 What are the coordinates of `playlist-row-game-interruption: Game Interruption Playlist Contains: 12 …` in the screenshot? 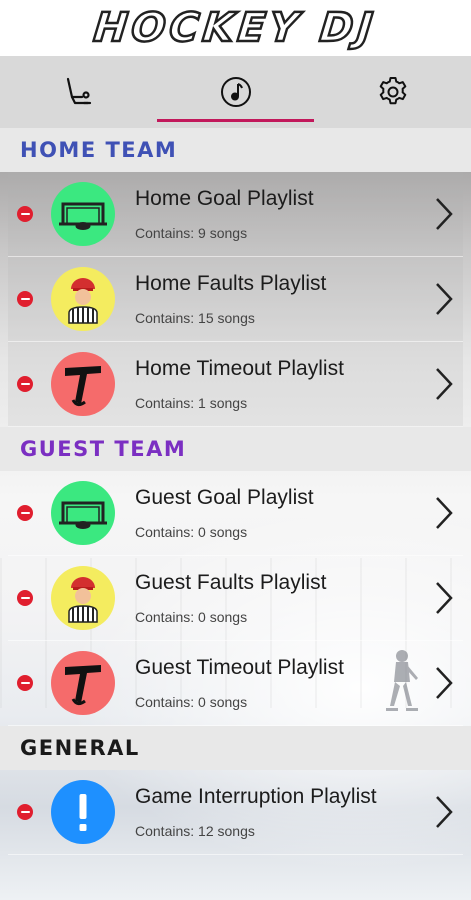 It's located at (235, 812).